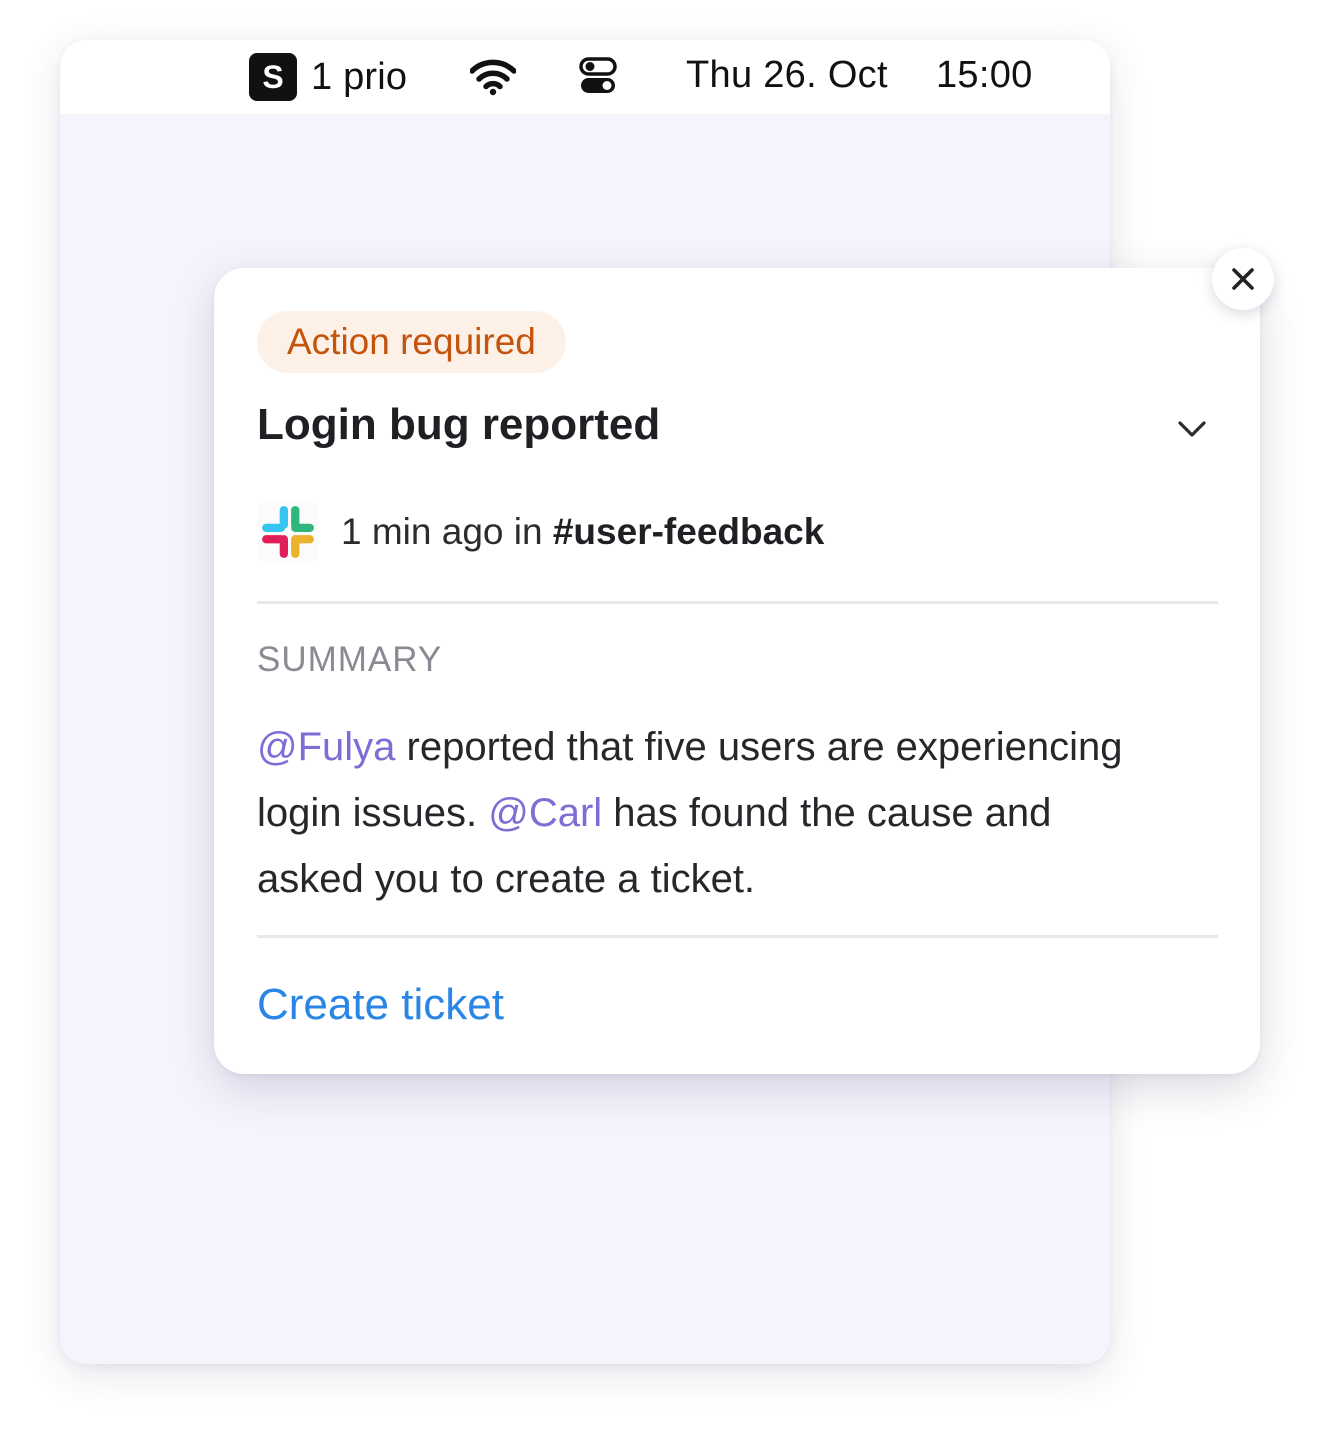  Describe the element at coordinates (598, 76) in the screenshot. I see `control-center-icon` at that location.